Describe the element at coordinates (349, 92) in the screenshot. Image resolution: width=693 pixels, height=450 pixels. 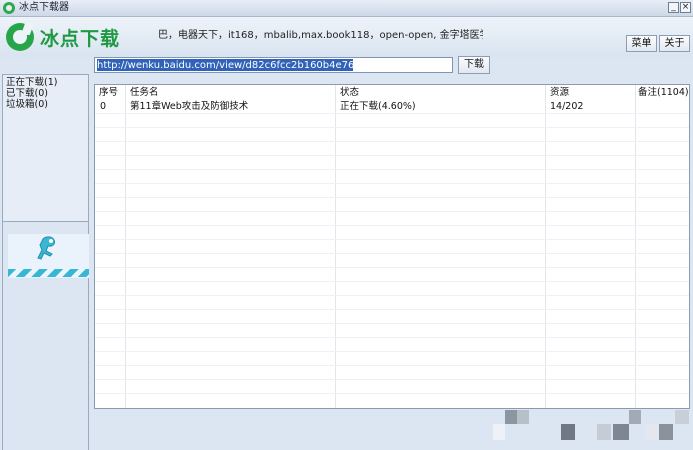
I see `column-header-status: 状态` at that location.